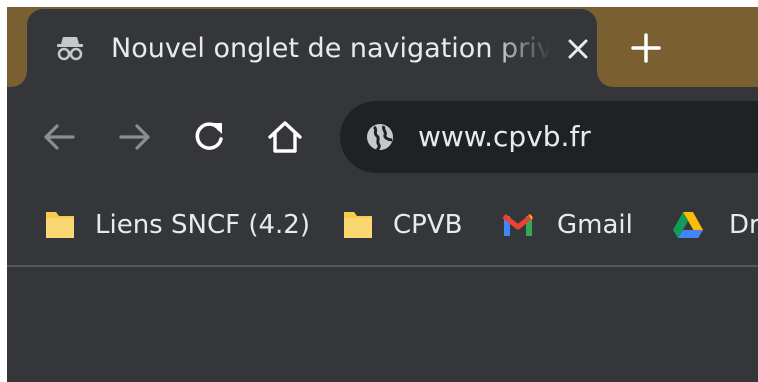  I want to click on bookmark-label: Dr, so click(743, 225).